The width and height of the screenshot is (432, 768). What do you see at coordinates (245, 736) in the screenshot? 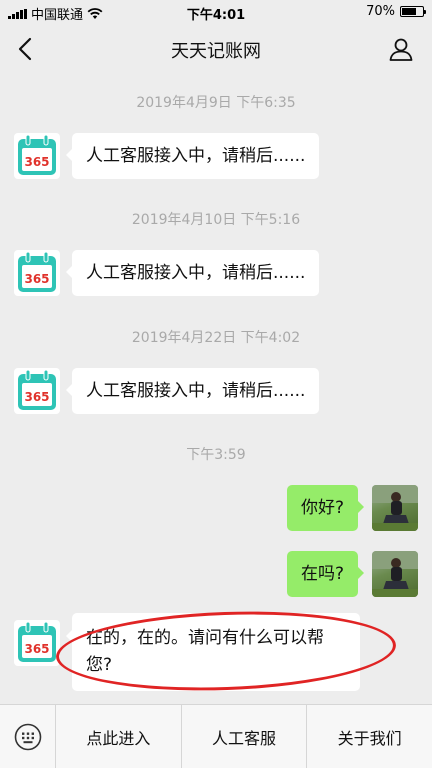
I see `menu-item-customer-service: 人工客服` at bounding box center [245, 736].